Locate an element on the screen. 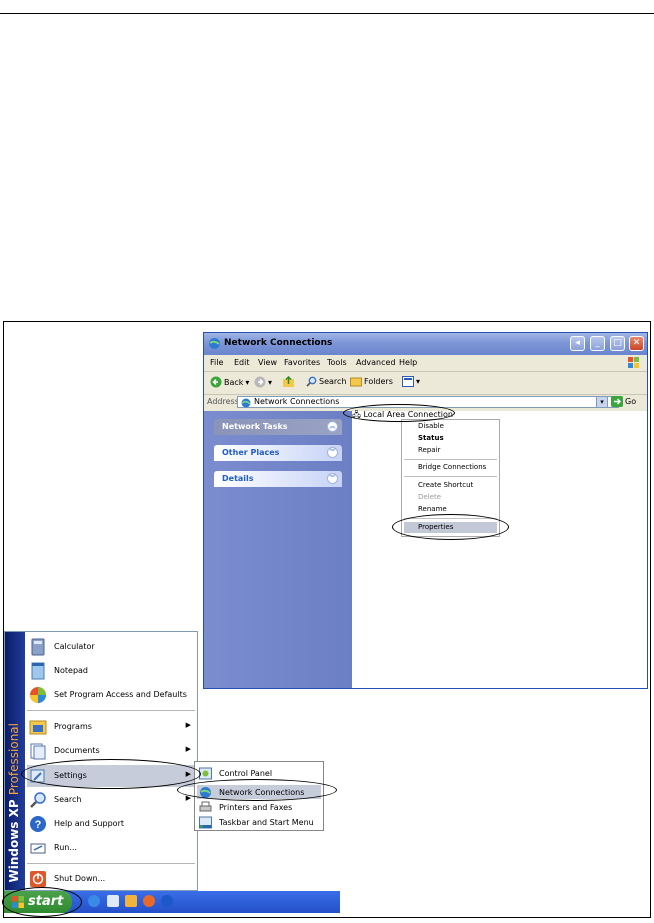  start-item-search: Search ▶ is located at coordinates (111, 800).